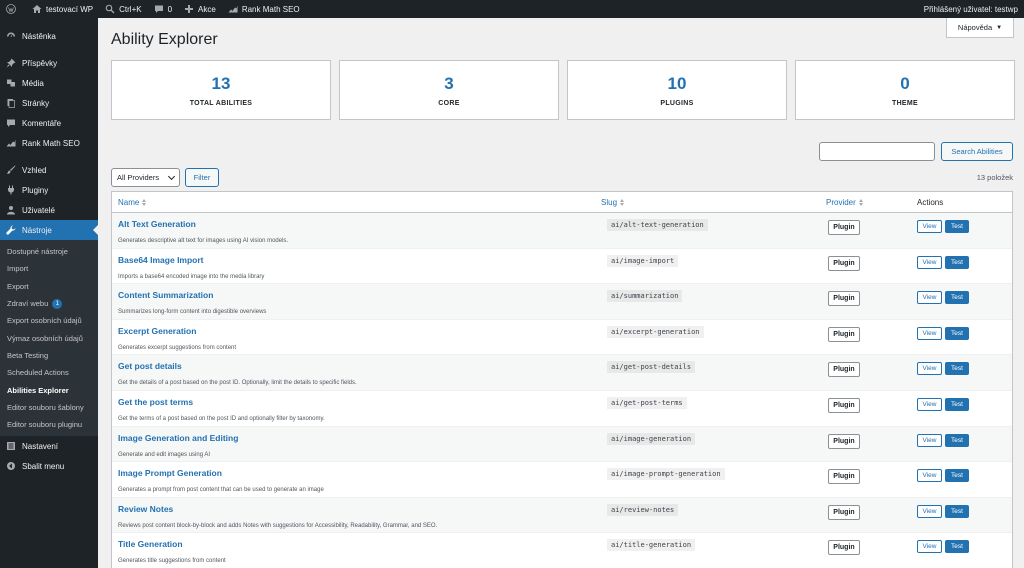 Image resolution: width=1024 pixels, height=568 pixels. I want to click on submenu-available-tools: Dostupné nástroje, so click(49, 251).